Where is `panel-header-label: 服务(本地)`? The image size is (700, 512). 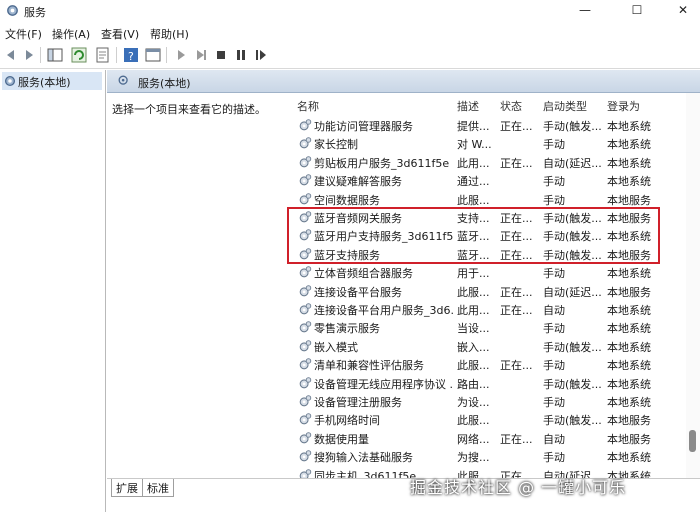
panel-header-label: 服务(本地) is located at coordinates (164, 83).